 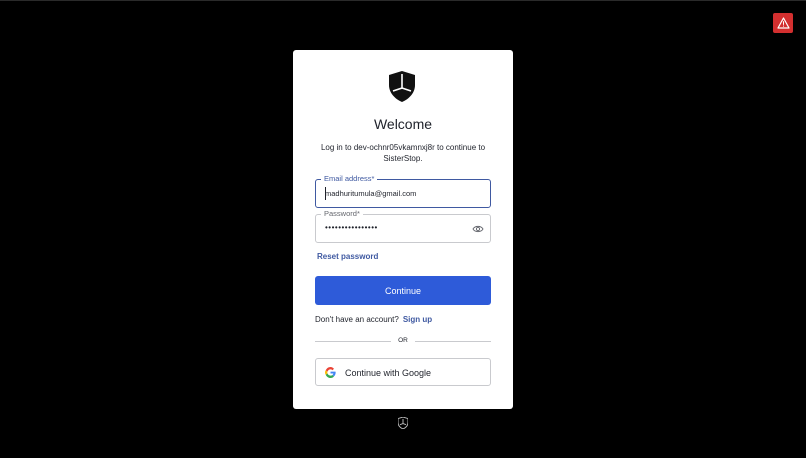 I want to click on signup-row: Don't have an account? Sign up, so click(x=373, y=319).